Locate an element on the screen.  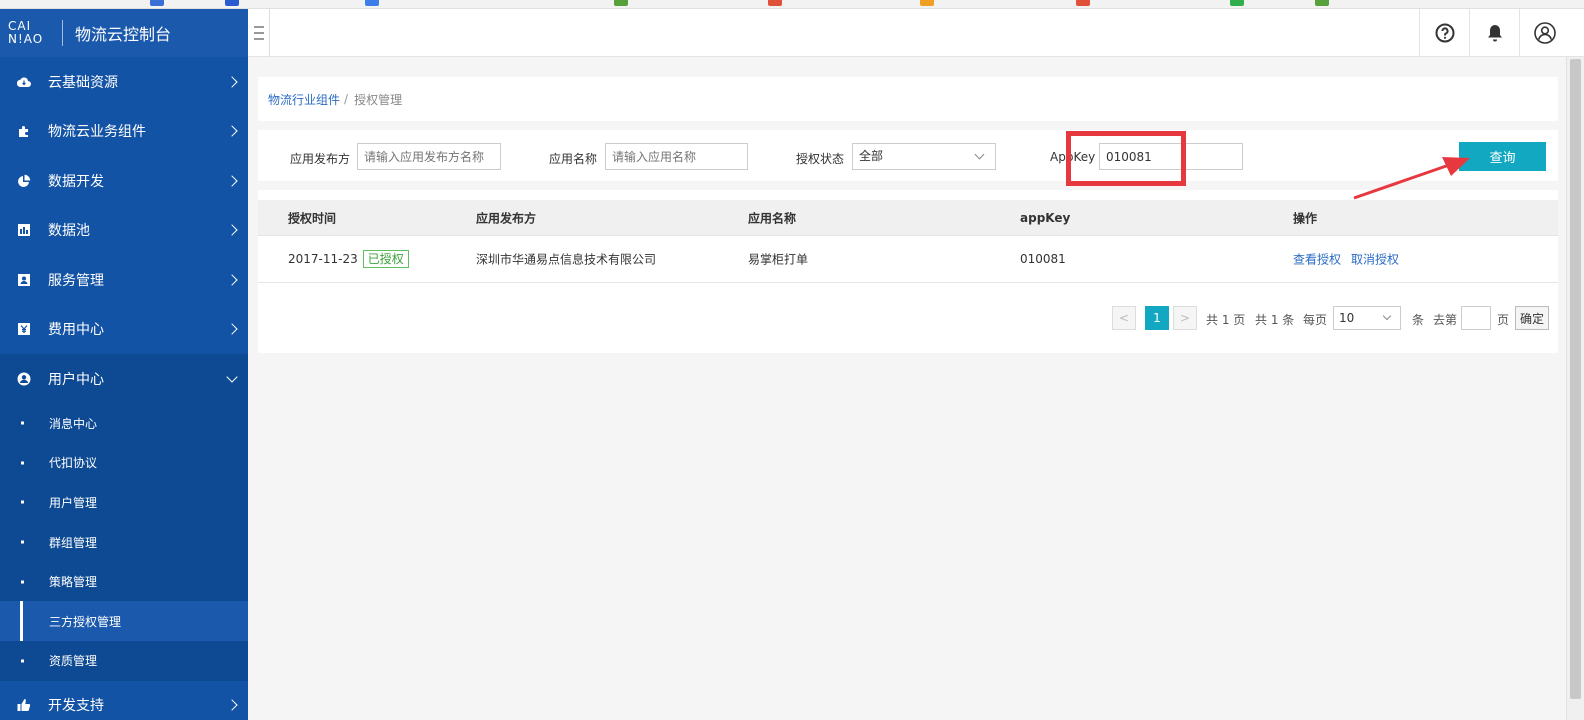
sidebar-subitem-third-party-auth: 三方授权管理 is located at coordinates (124, 621).